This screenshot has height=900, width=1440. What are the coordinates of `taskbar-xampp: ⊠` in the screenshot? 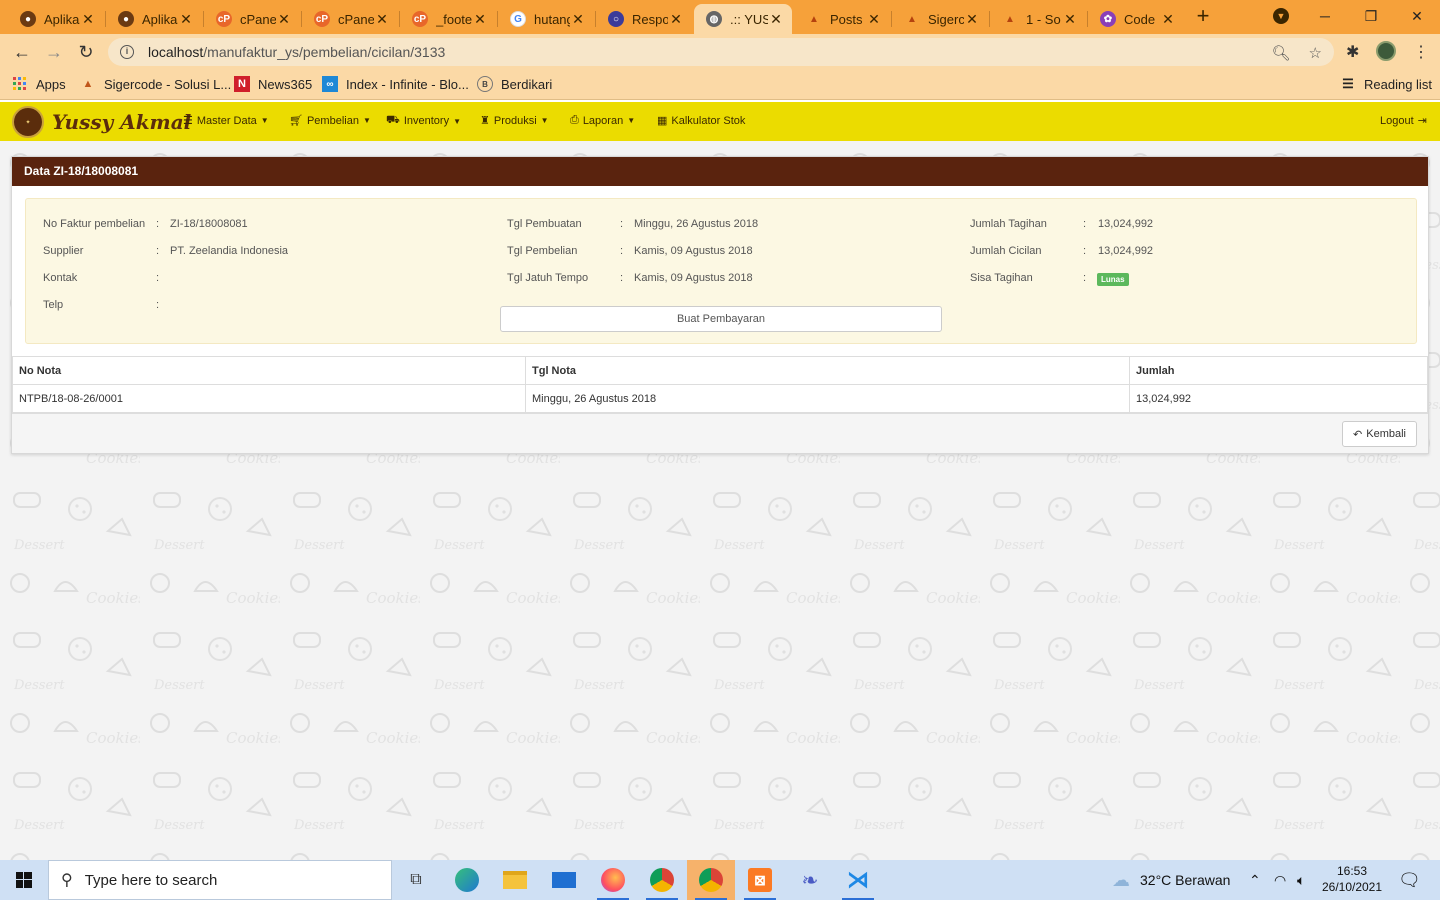 It's located at (760, 880).